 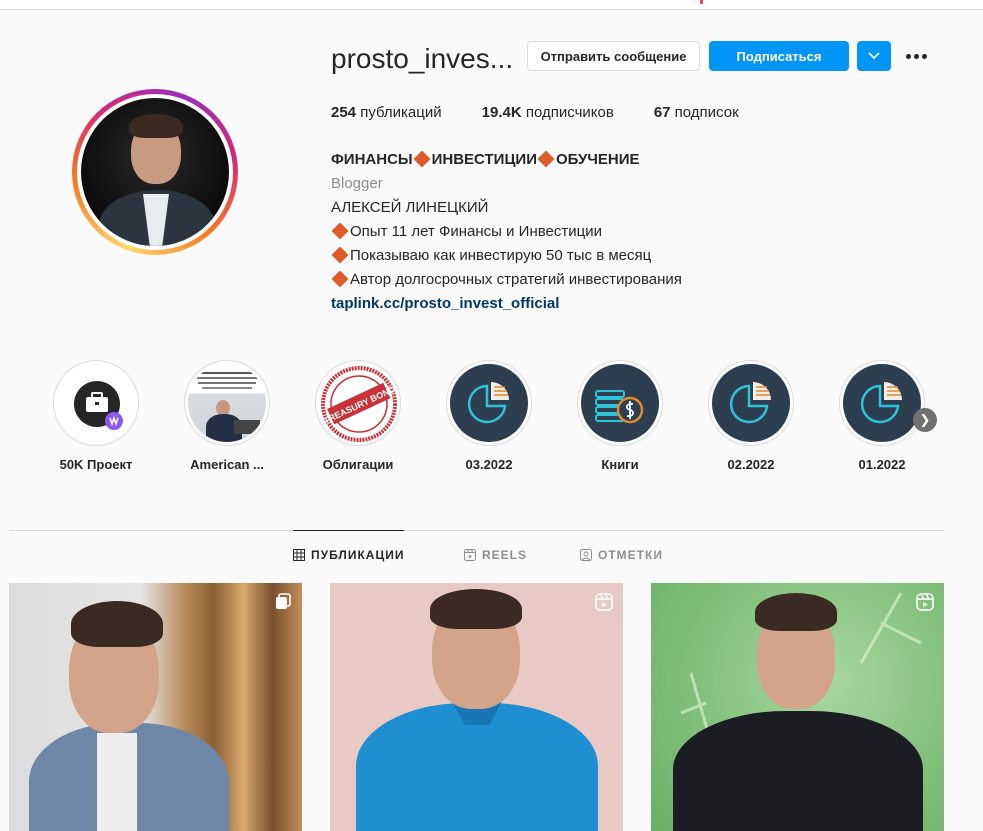 What do you see at coordinates (348, 555) in the screenshot?
I see `tab-posts: ПУБЛИКАЦИИ` at bounding box center [348, 555].